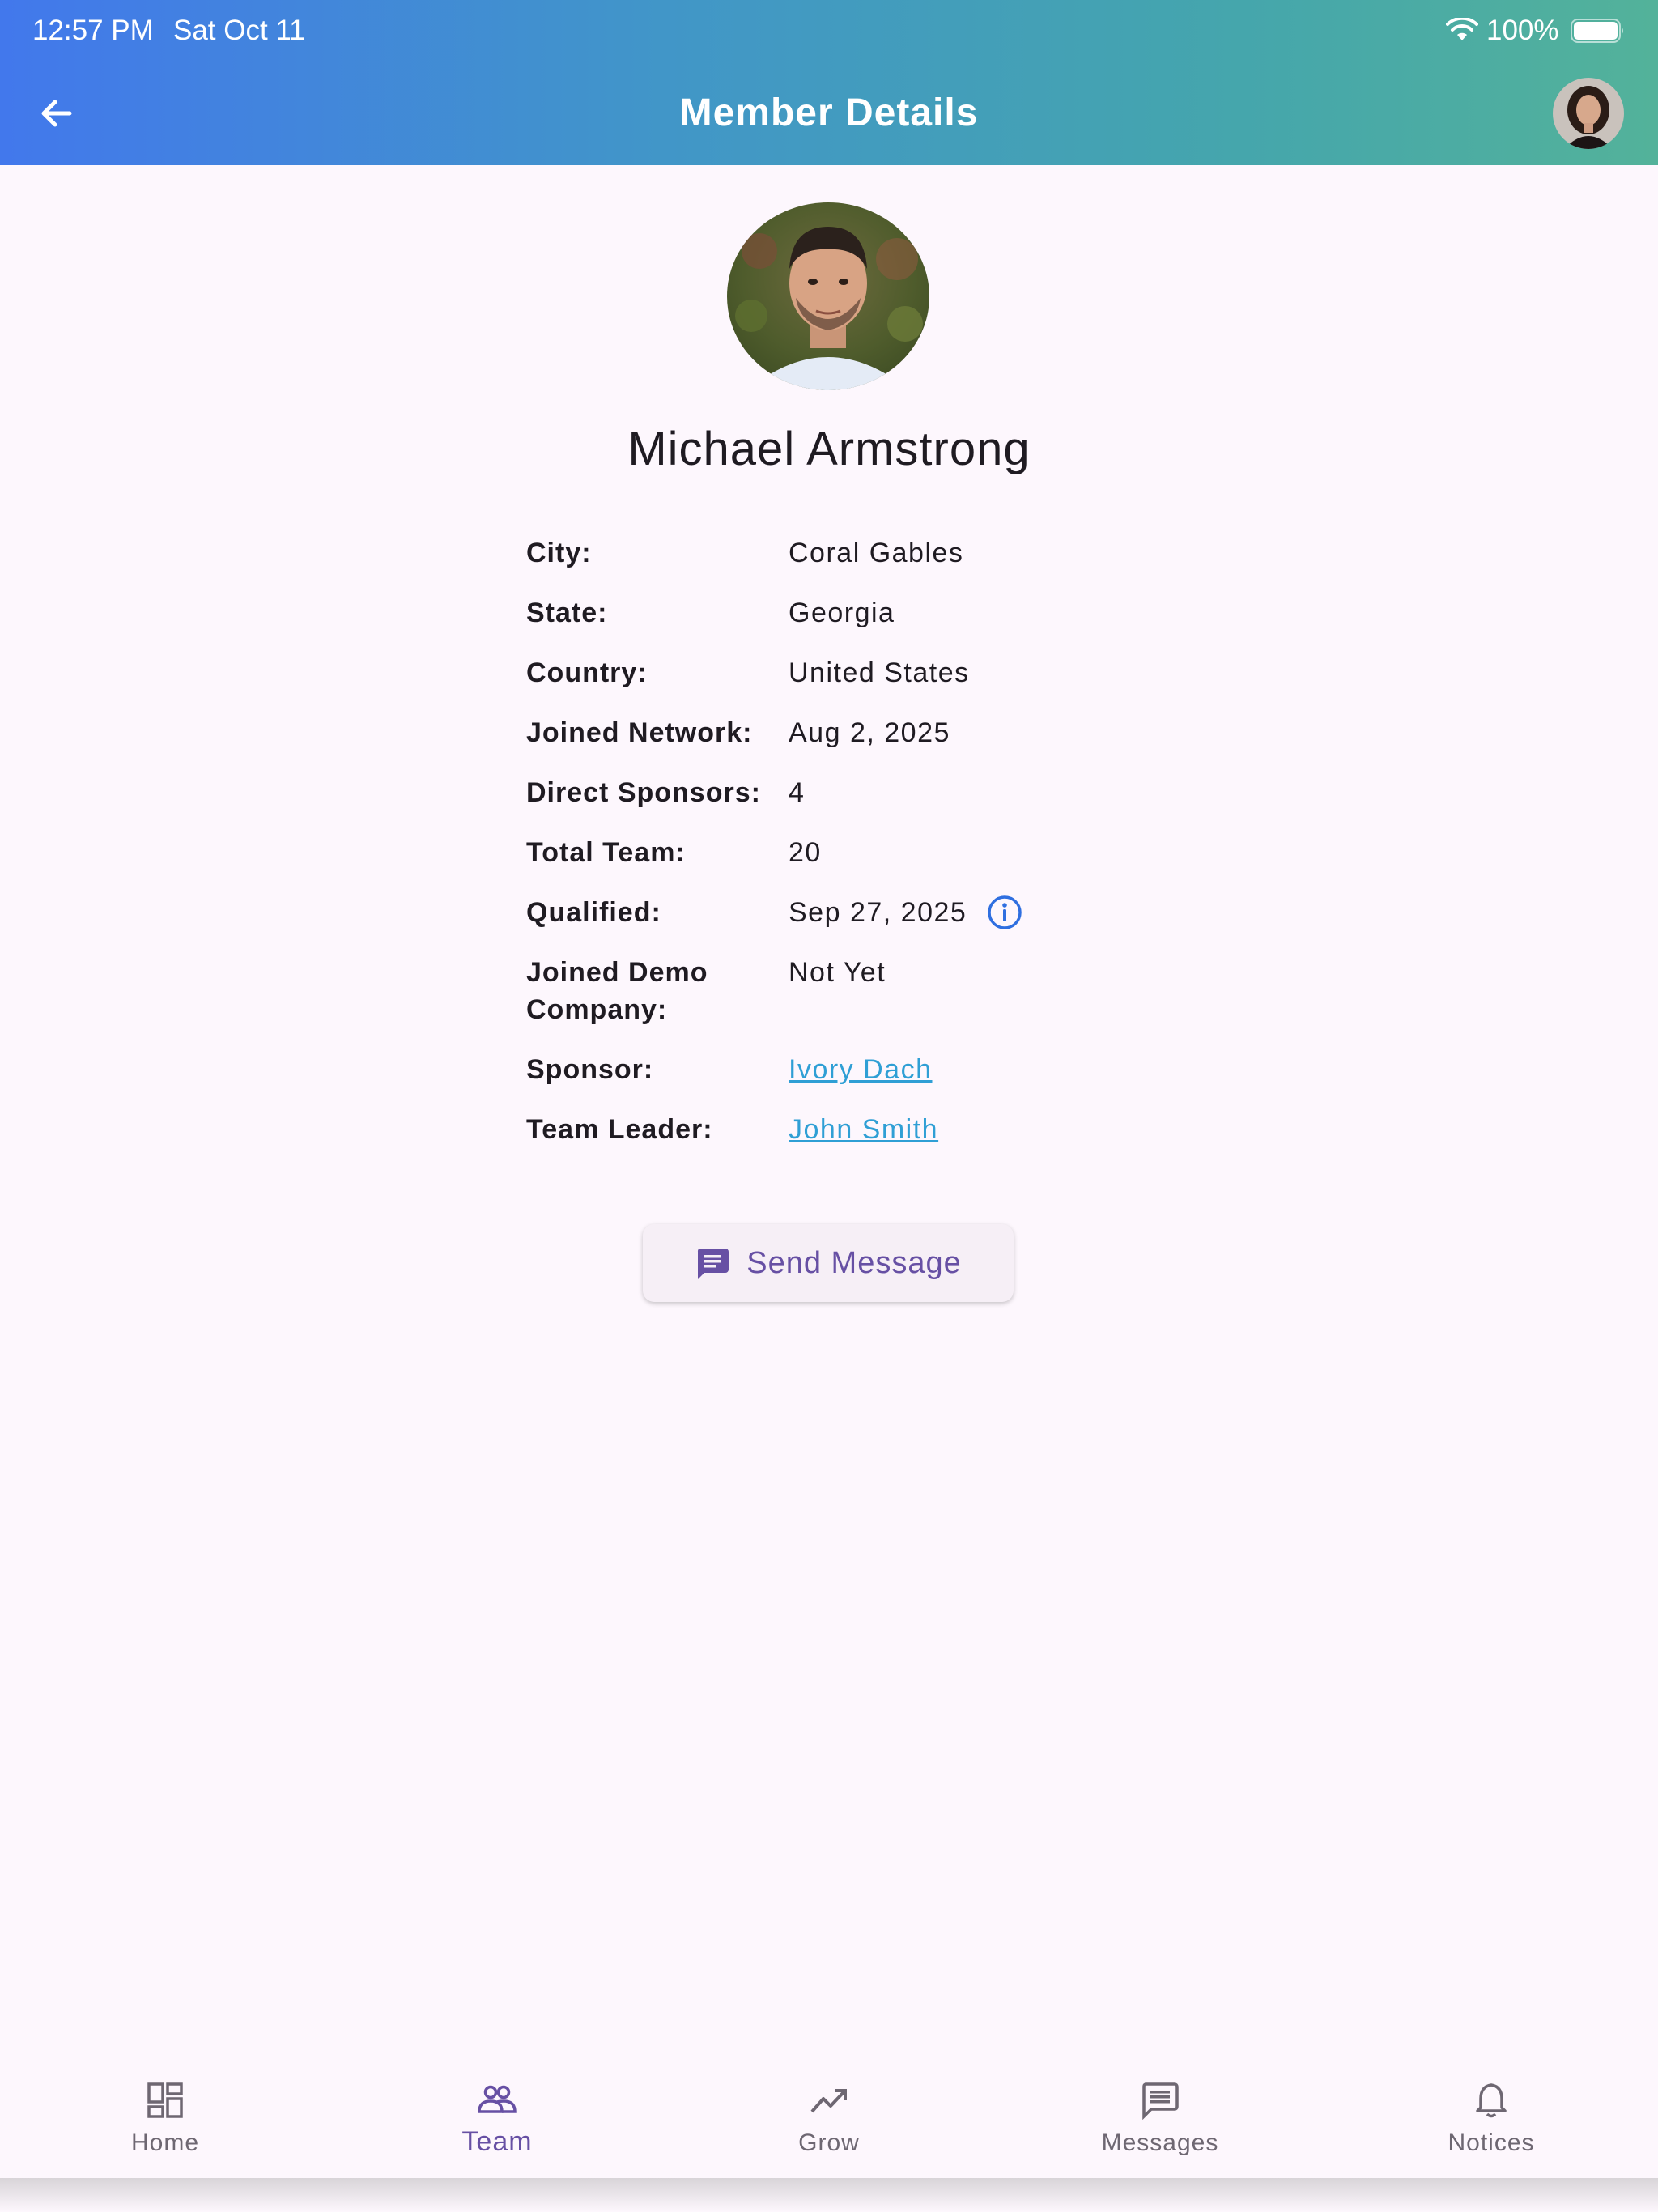 This screenshot has width=1658, height=2212. Describe the element at coordinates (567, 613) in the screenshot. I see `detail-label-state: State:` at that location.